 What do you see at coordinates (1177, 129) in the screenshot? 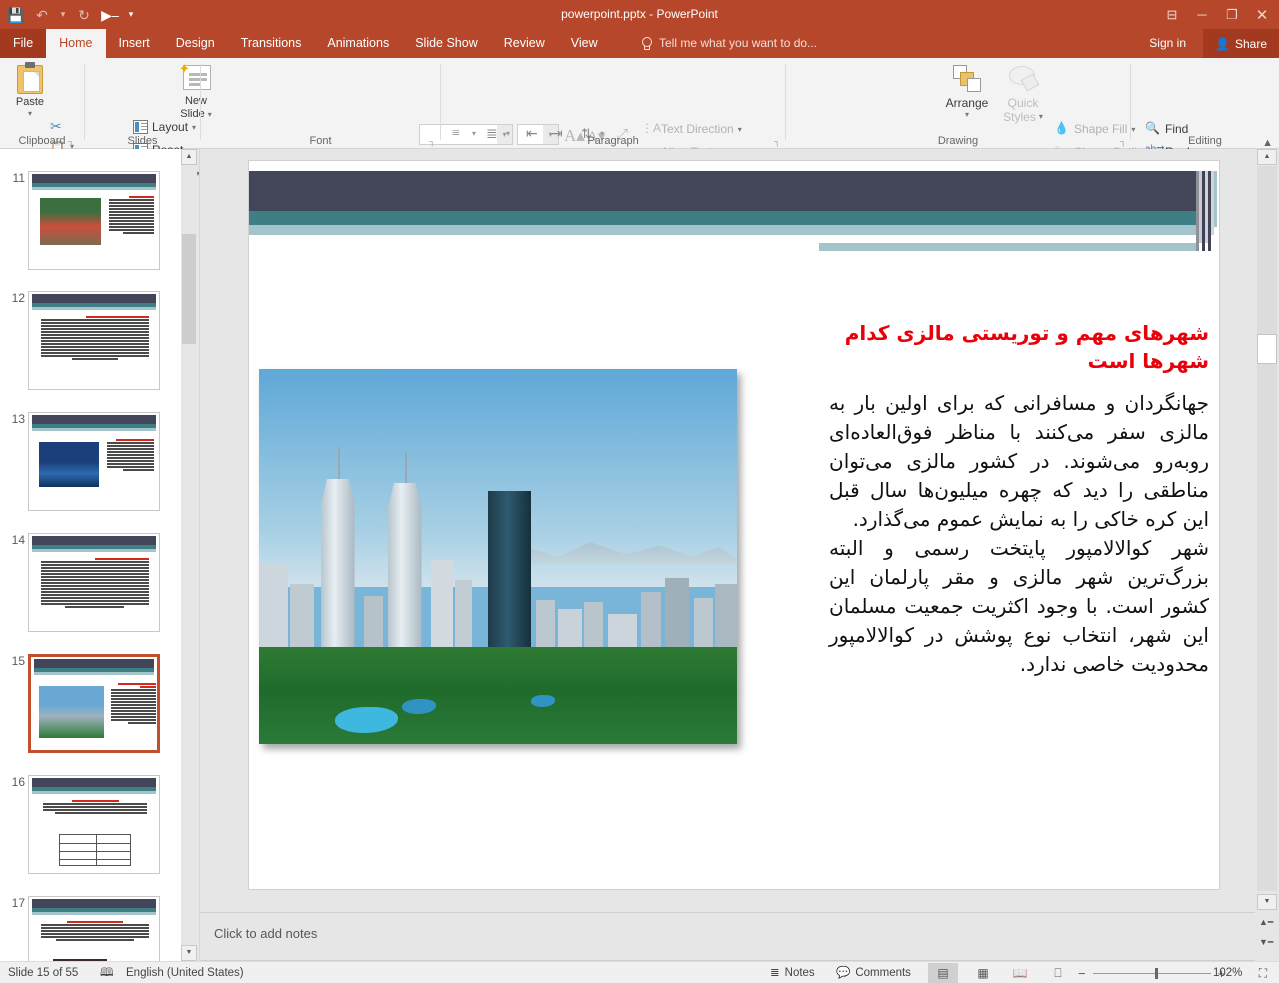
I see `find-label: Find` at bounding box center [1177, 129].